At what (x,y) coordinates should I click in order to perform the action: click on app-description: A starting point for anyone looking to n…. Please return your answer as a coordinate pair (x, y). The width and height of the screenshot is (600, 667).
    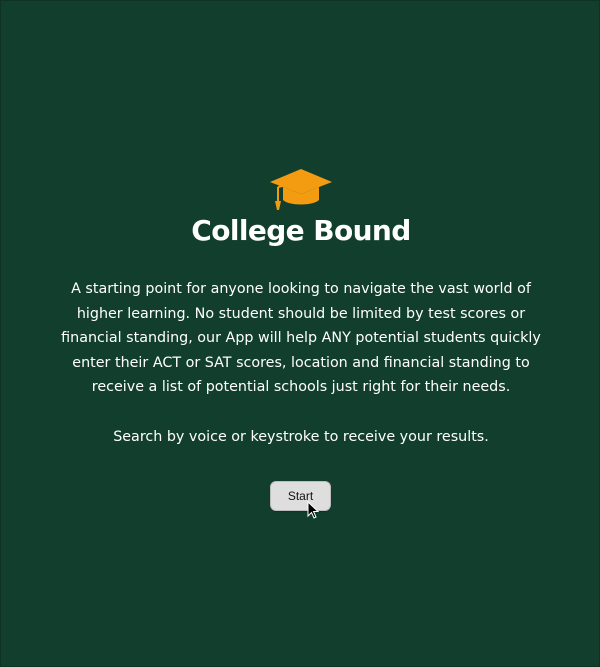
    Looking at the image, I should click on (301, 338).